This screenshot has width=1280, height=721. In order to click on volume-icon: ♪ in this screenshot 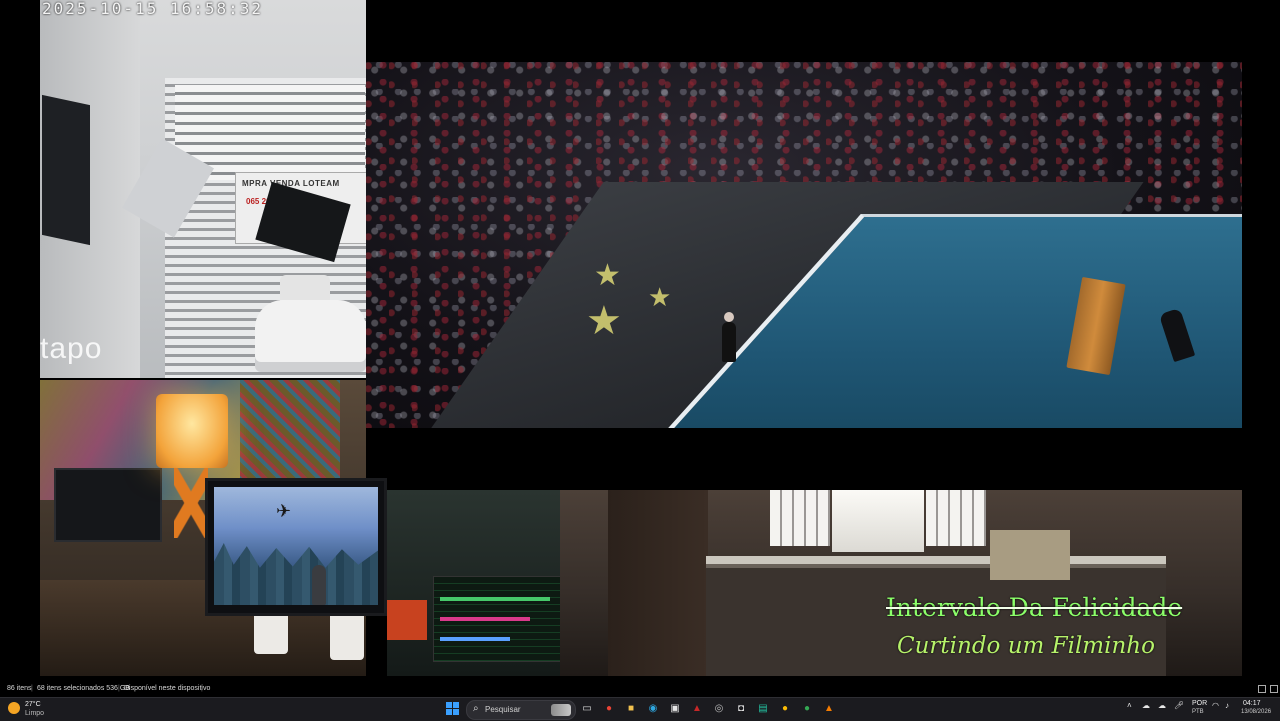, I will do `click(1227, 705)`.